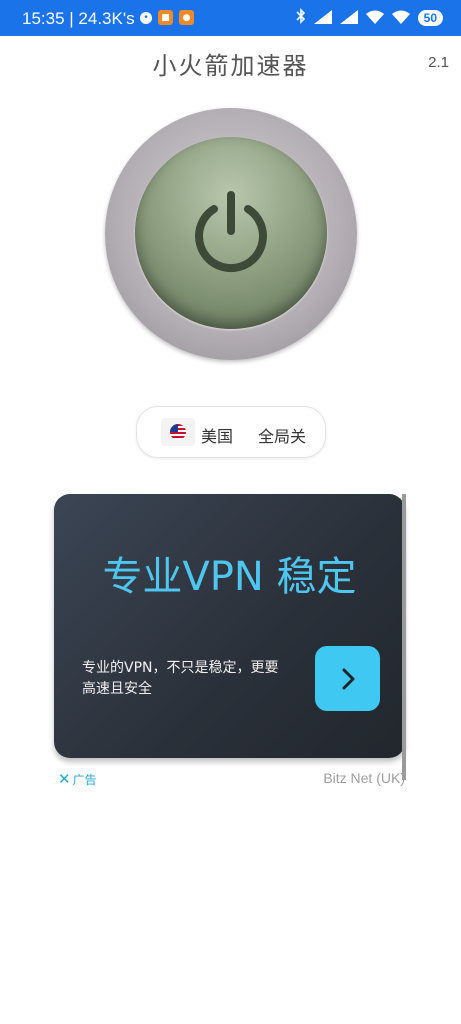 The width and height of the screenshot is (461, 1024). What do you see at coordinates (180, 678) in the screenshot?
I see `ad-body-text: 专业的VPN，不只是稳定，更要高速且安全` at bounding box center [180, 678].